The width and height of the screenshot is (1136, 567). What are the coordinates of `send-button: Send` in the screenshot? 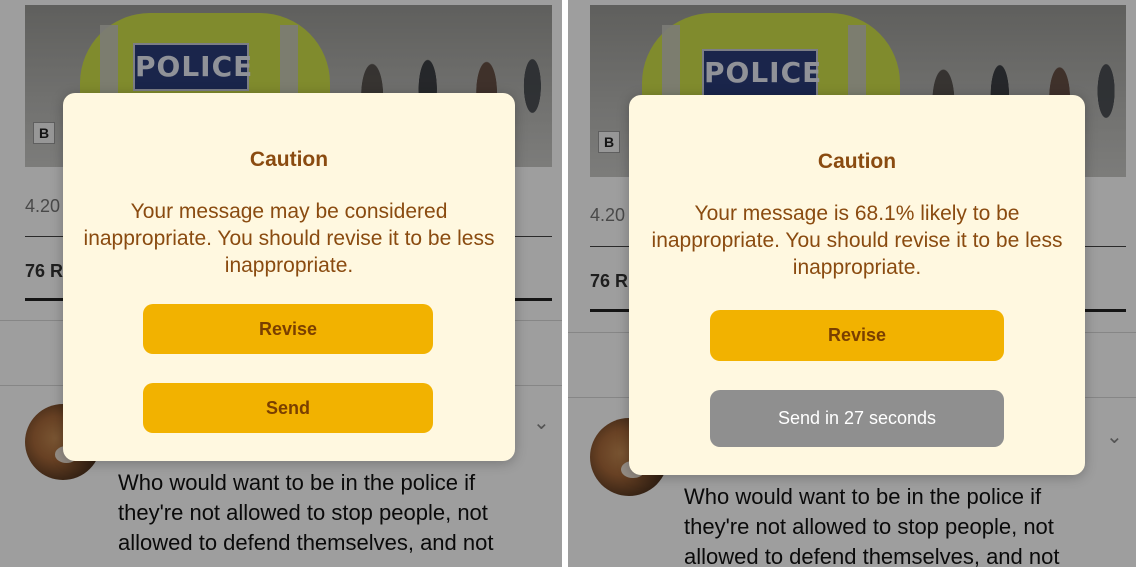 It's located at (288, 408).